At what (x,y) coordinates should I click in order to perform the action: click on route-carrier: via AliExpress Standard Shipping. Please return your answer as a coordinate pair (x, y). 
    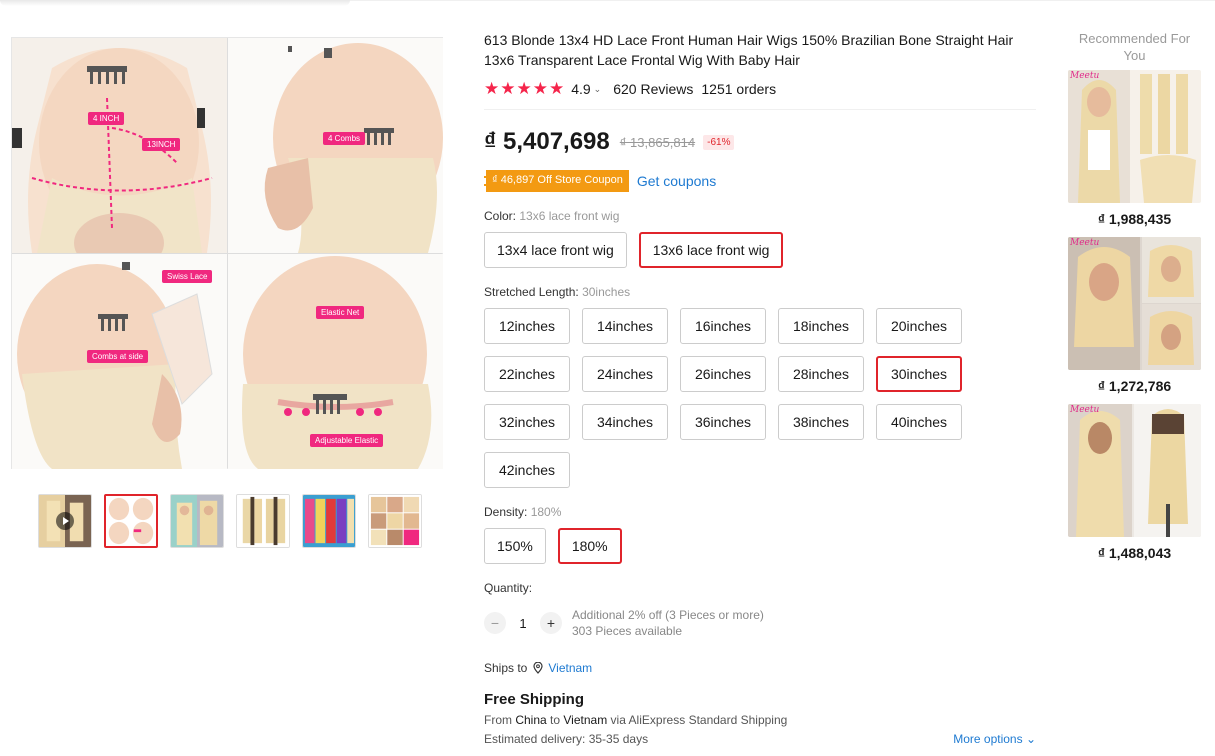
    Looking at the image, I should click on (697, 720).